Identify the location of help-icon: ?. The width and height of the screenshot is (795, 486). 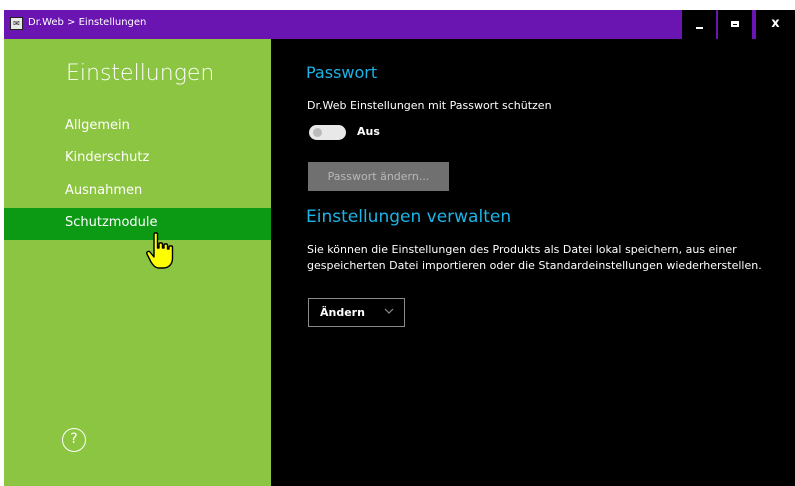
(74, 439).